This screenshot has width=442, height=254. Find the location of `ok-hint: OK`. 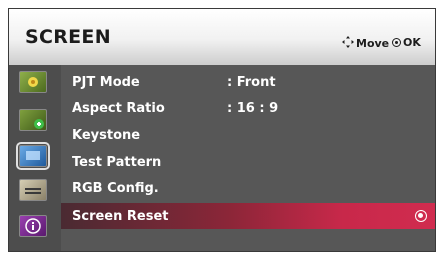

ok-hint: OK is located at coordinates (406, 42).